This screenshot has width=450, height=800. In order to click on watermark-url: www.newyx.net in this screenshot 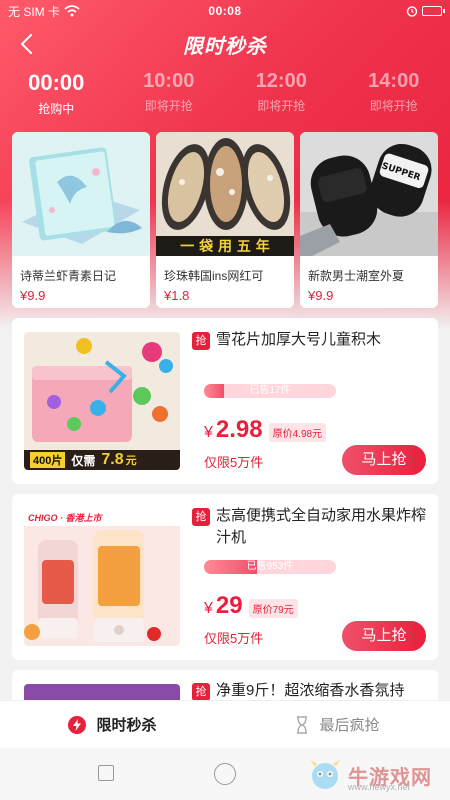, I will do `click(379, 787)`.